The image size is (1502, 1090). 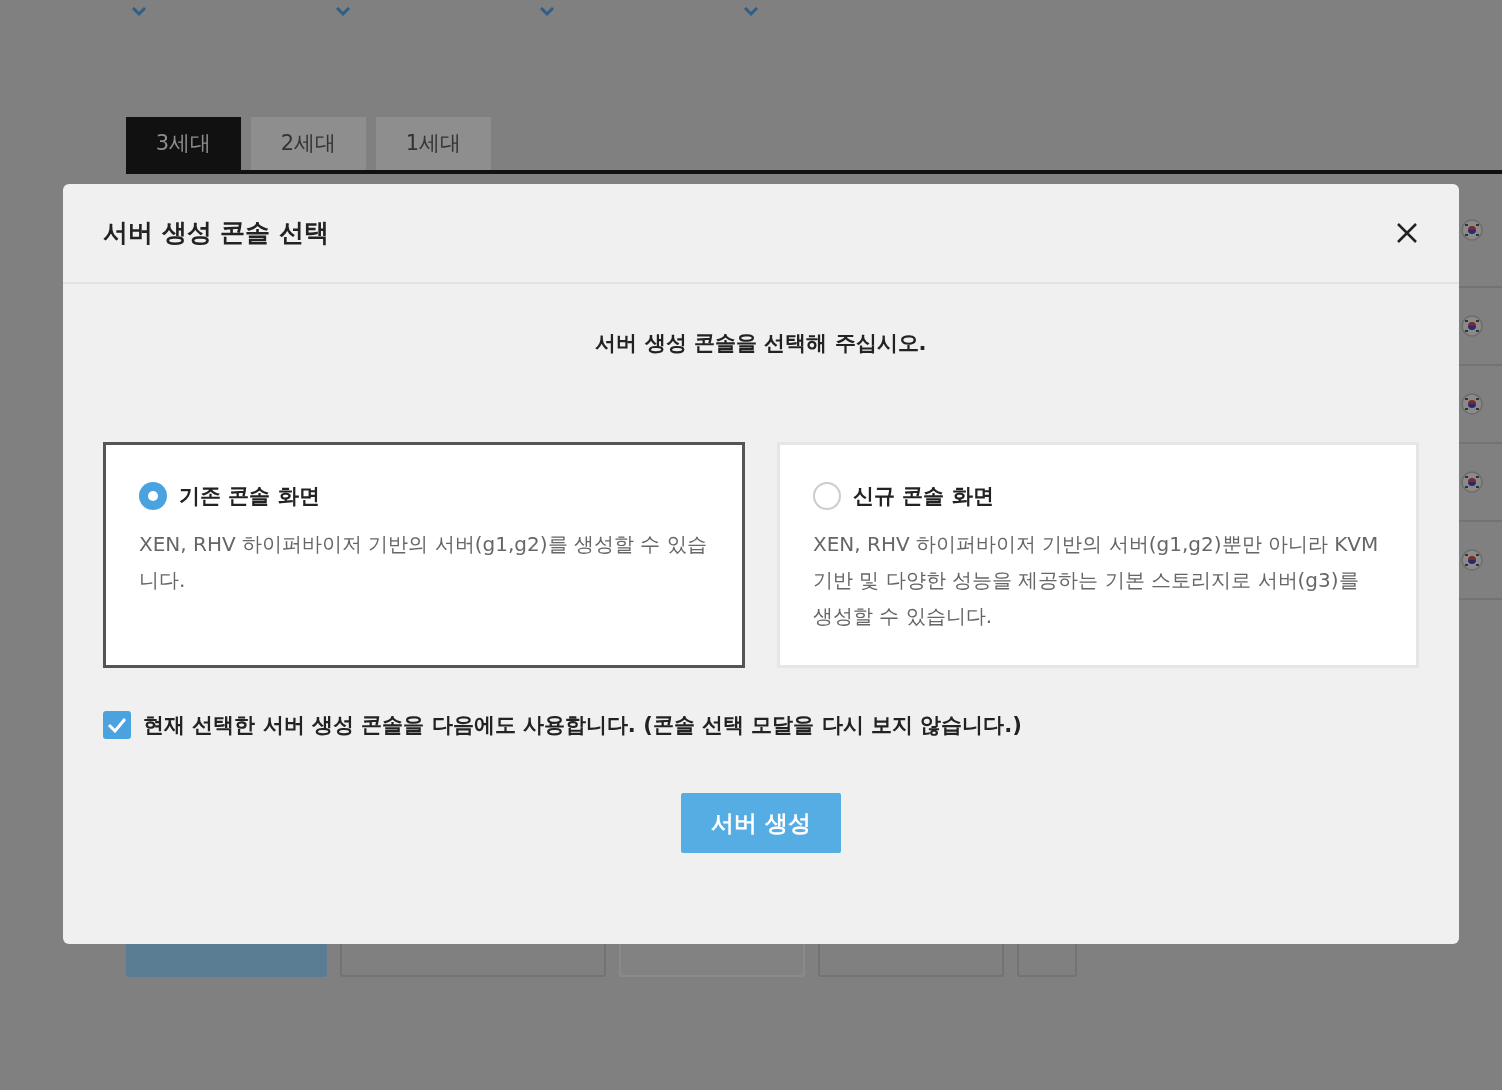 What do you see at coordinates (183, 143) in the screenshot?
I see `generation-tab: 3세대` at bounding box center [183, 143].